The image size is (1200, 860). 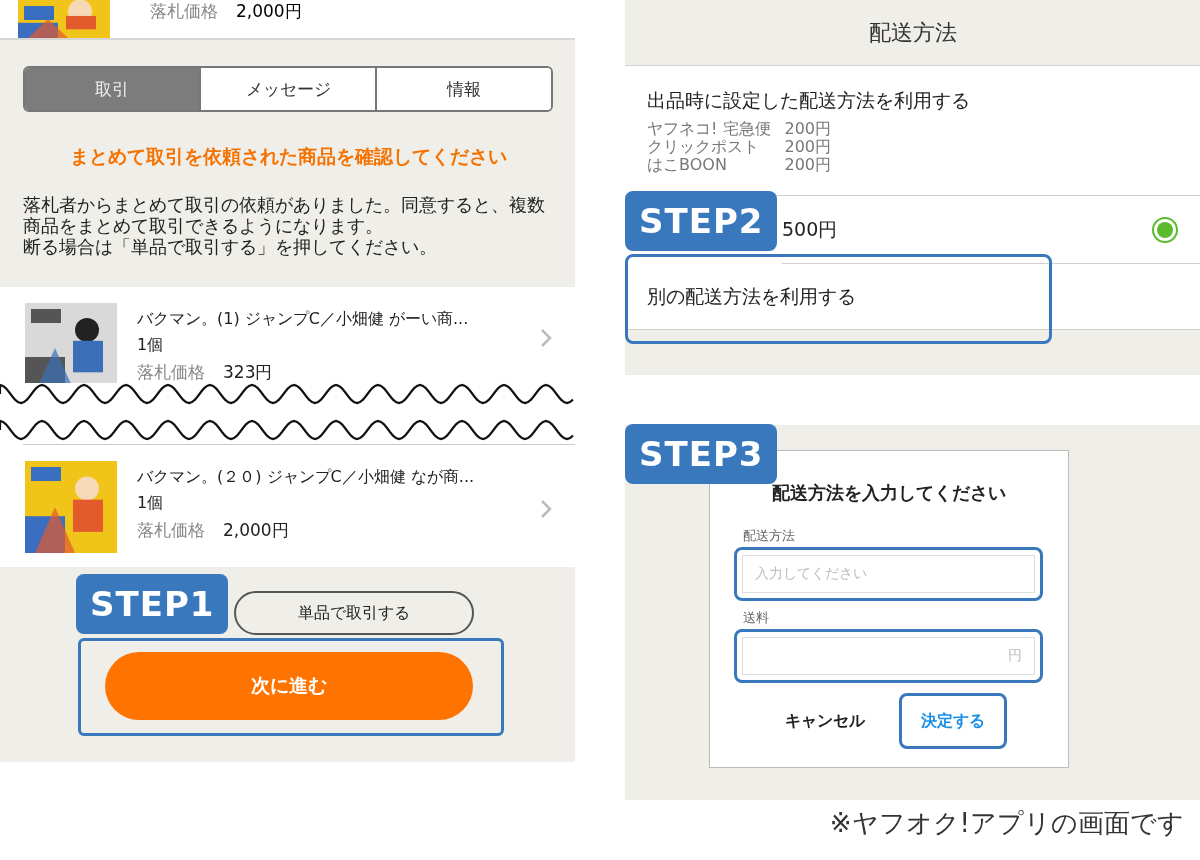 What do you see at coordinates (701, 454) in the screenshot?
I see `step-badge: STEP3` at bounding box center [701, 454].